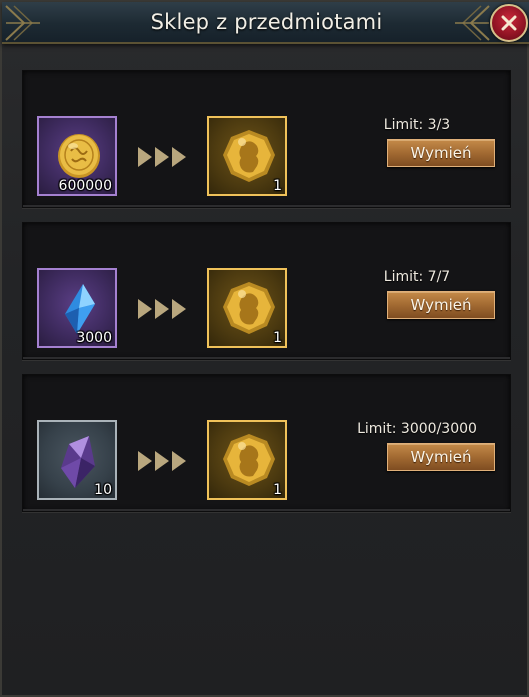 The width and height of the screenshot is (529, 697). I want to click on cost-item-slot: 600000, so click(77, 156).